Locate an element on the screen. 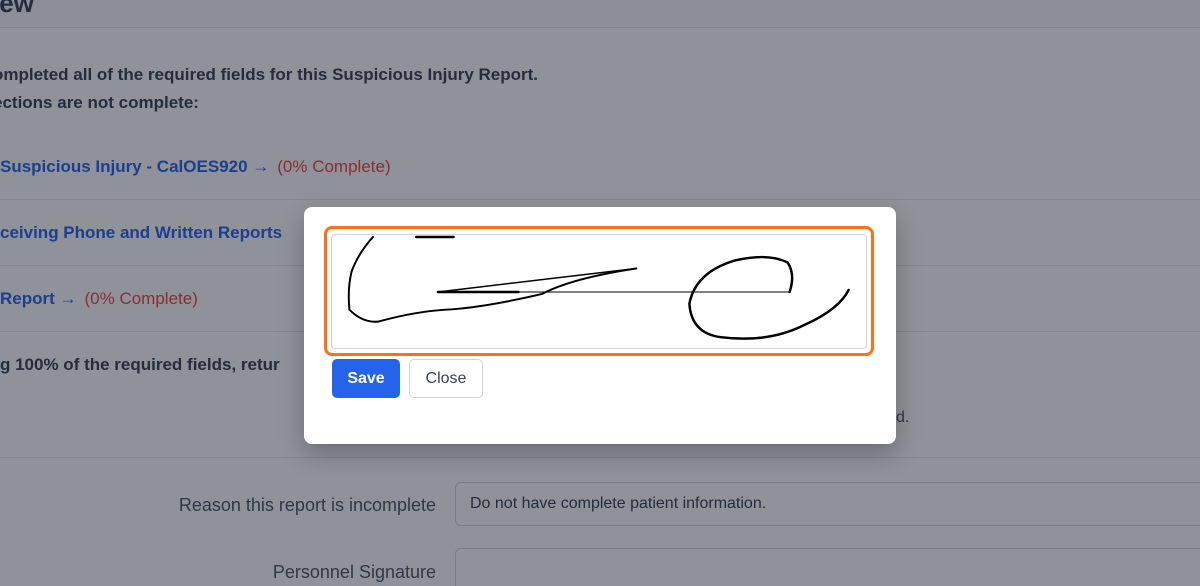  save-button: Save is located at coordinates (366, 378).